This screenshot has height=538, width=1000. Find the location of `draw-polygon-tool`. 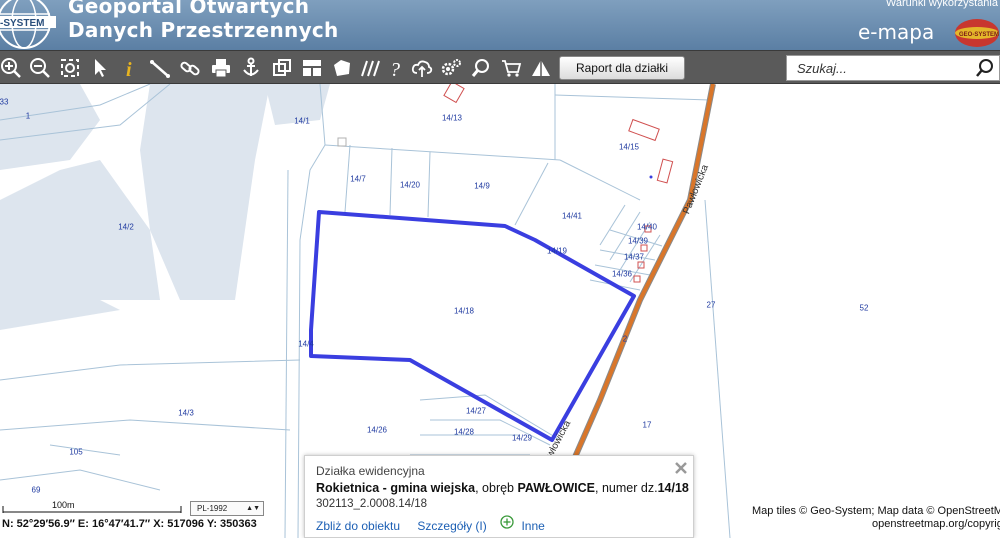

draw-polygon-tool is located at coordinates (342, 68).